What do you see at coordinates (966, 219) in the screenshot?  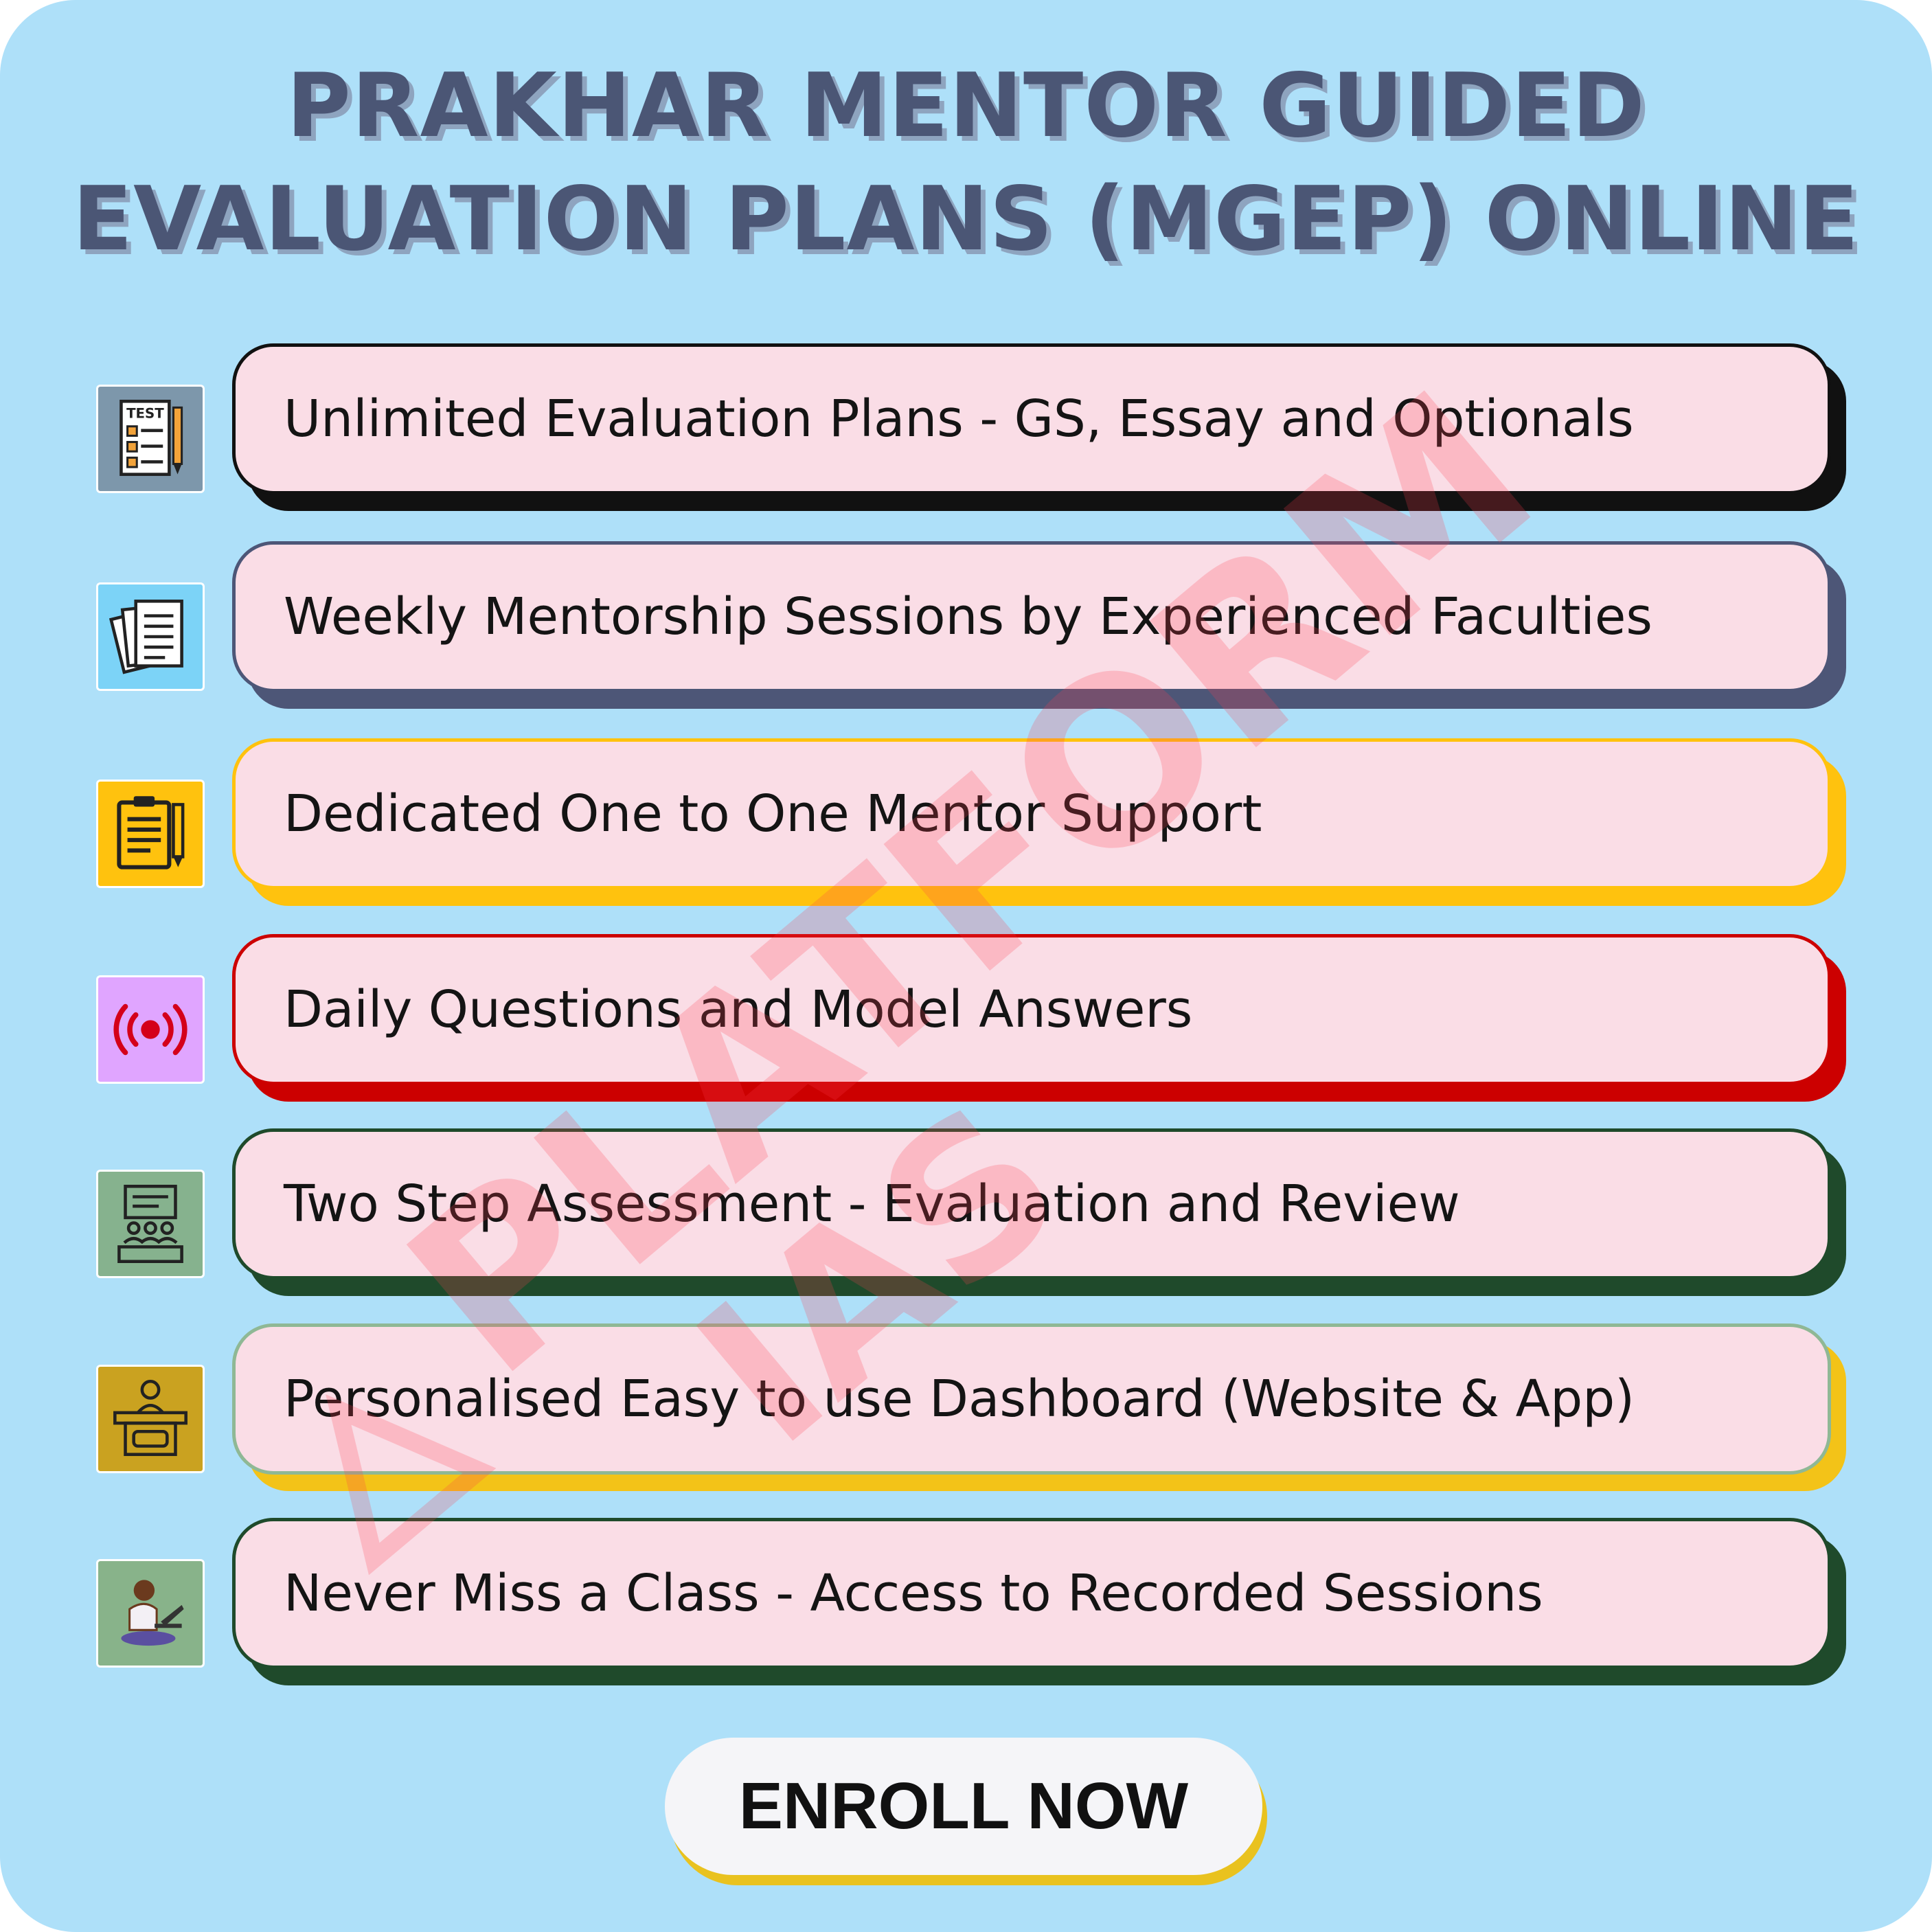 I see `page-title-line-2: EVALUATION PLANS (MGEP) ONLINE` at bounding box center [966, 219].